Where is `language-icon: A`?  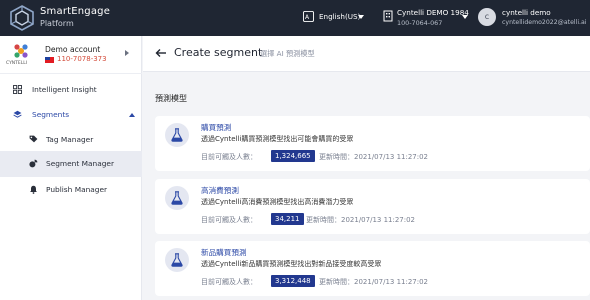
language-icon: A is located at coordinates (308, 16).